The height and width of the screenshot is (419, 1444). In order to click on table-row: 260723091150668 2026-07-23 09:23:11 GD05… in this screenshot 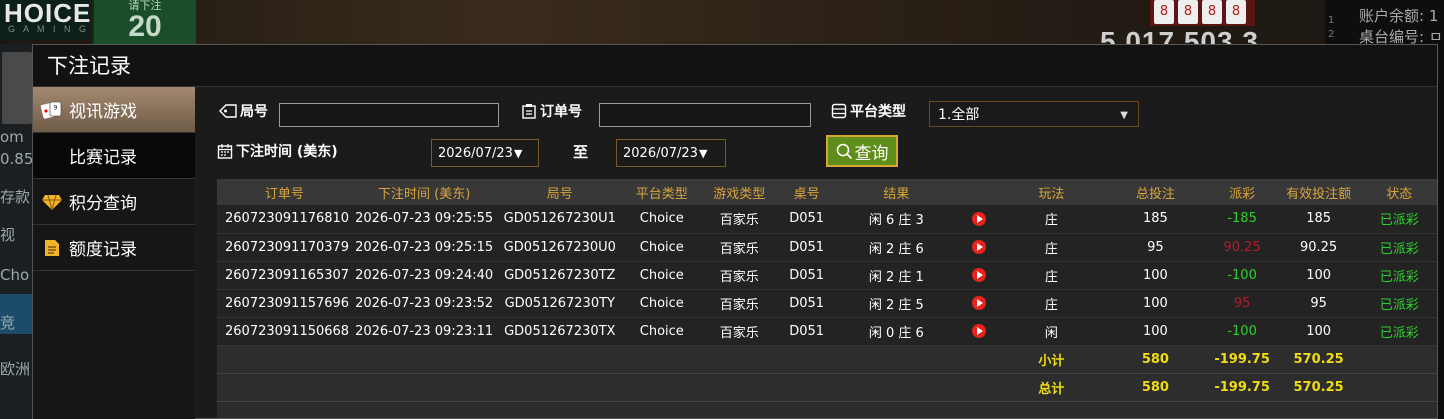, I will do `click(827, 331)`.